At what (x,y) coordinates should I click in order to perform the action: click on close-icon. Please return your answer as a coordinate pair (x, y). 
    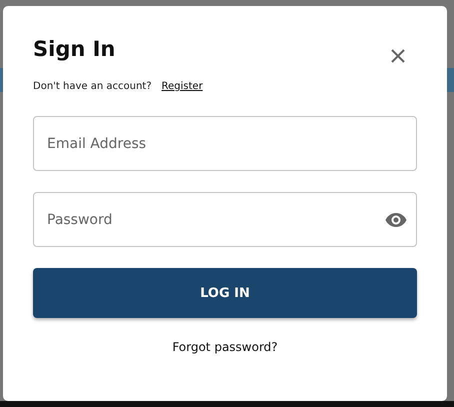
    Looking at the image, I should click on (398, 56).